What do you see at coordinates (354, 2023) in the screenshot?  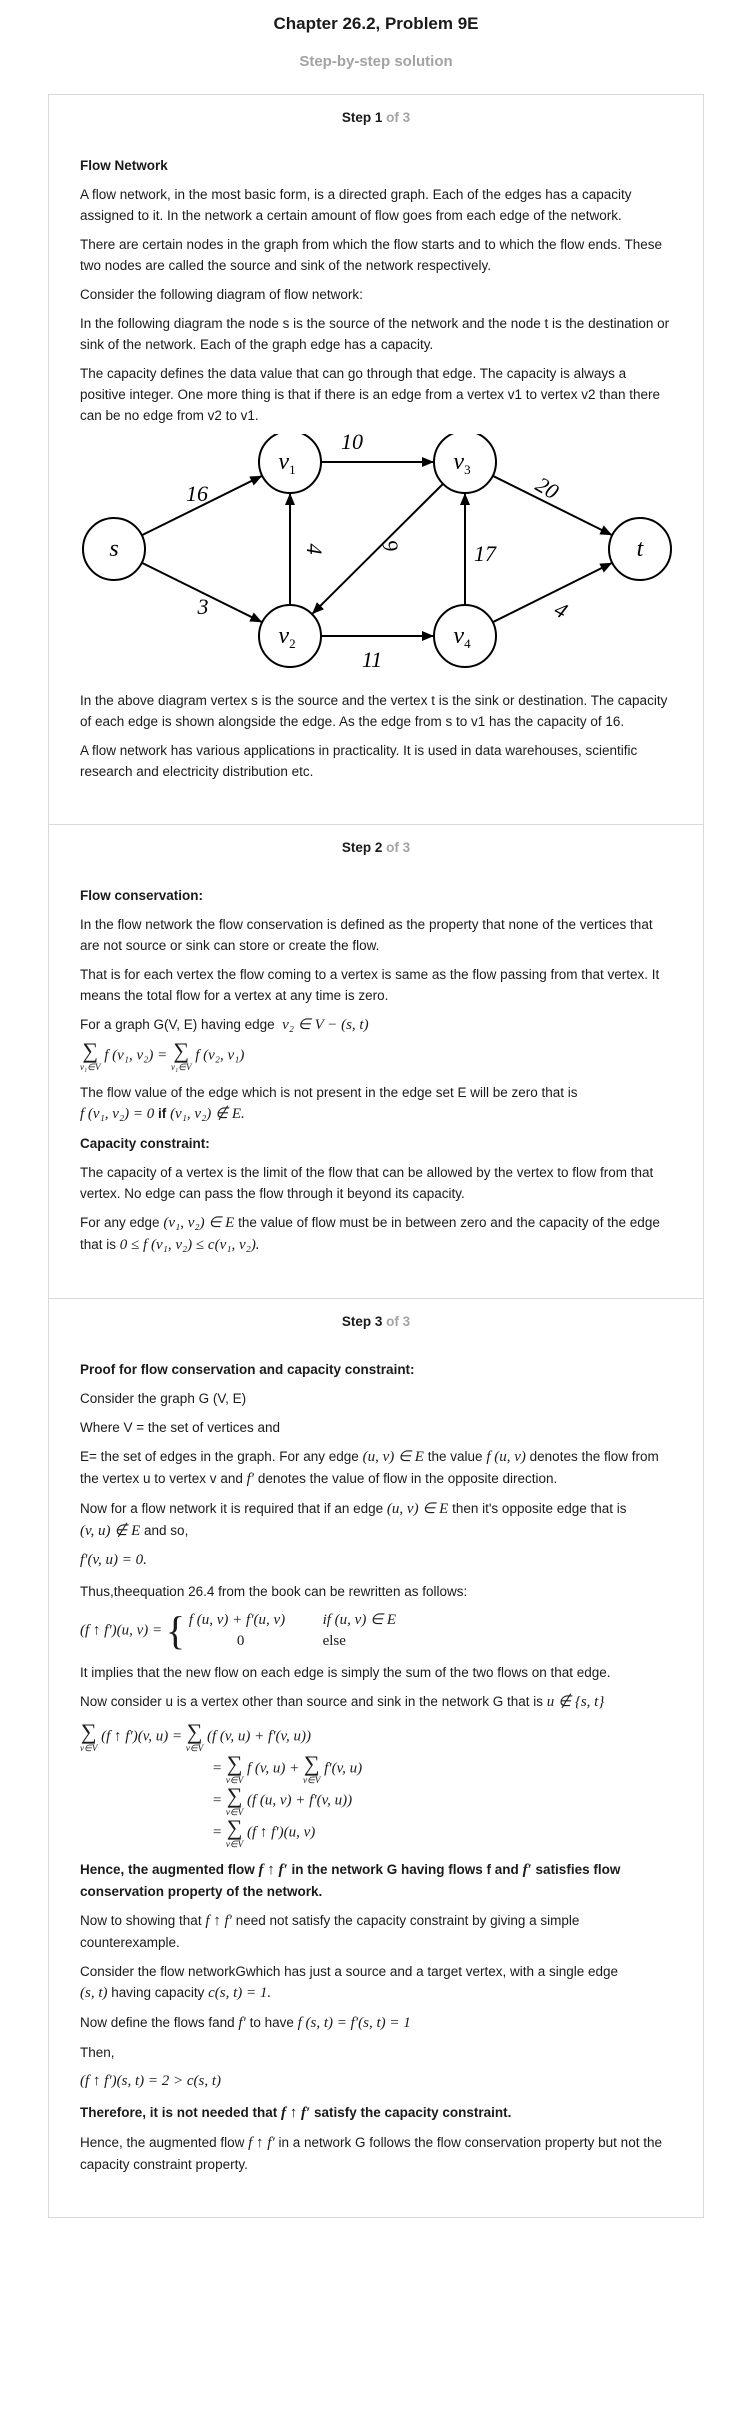 I see `math-expression: f (s, t) = f′(s, t) = 1` at bounding box center [354, 2023].